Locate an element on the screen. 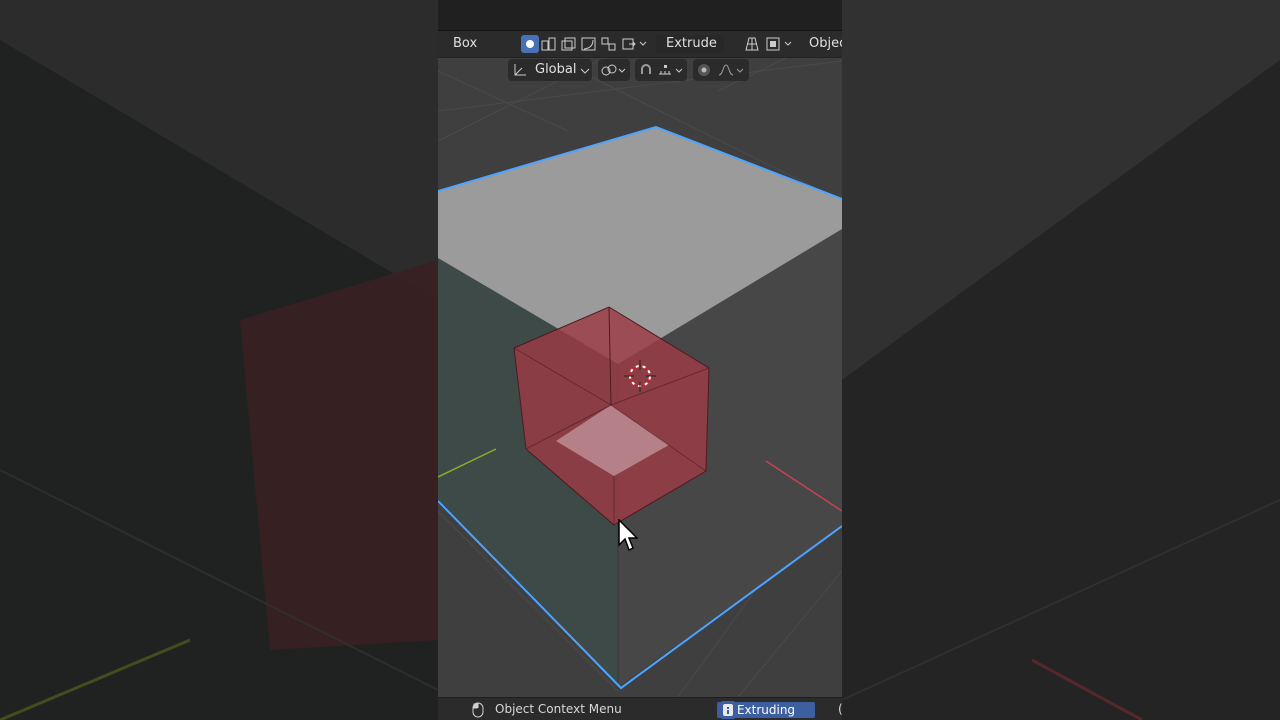  falloff-icon is located at coordinates (732, 70).